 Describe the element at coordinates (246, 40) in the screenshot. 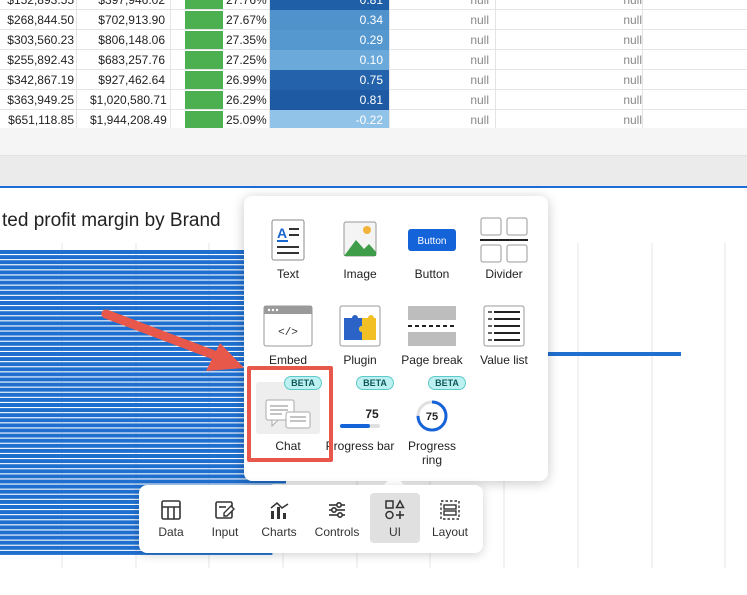

I see `table-cell: 27.35%` at that location.